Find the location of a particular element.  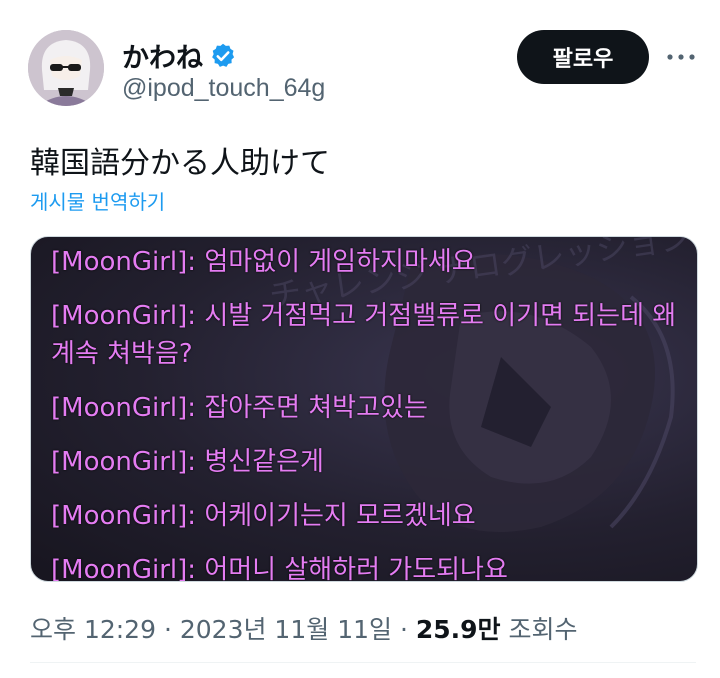

author-name-row: かわね is located at coordinates (179, 55).